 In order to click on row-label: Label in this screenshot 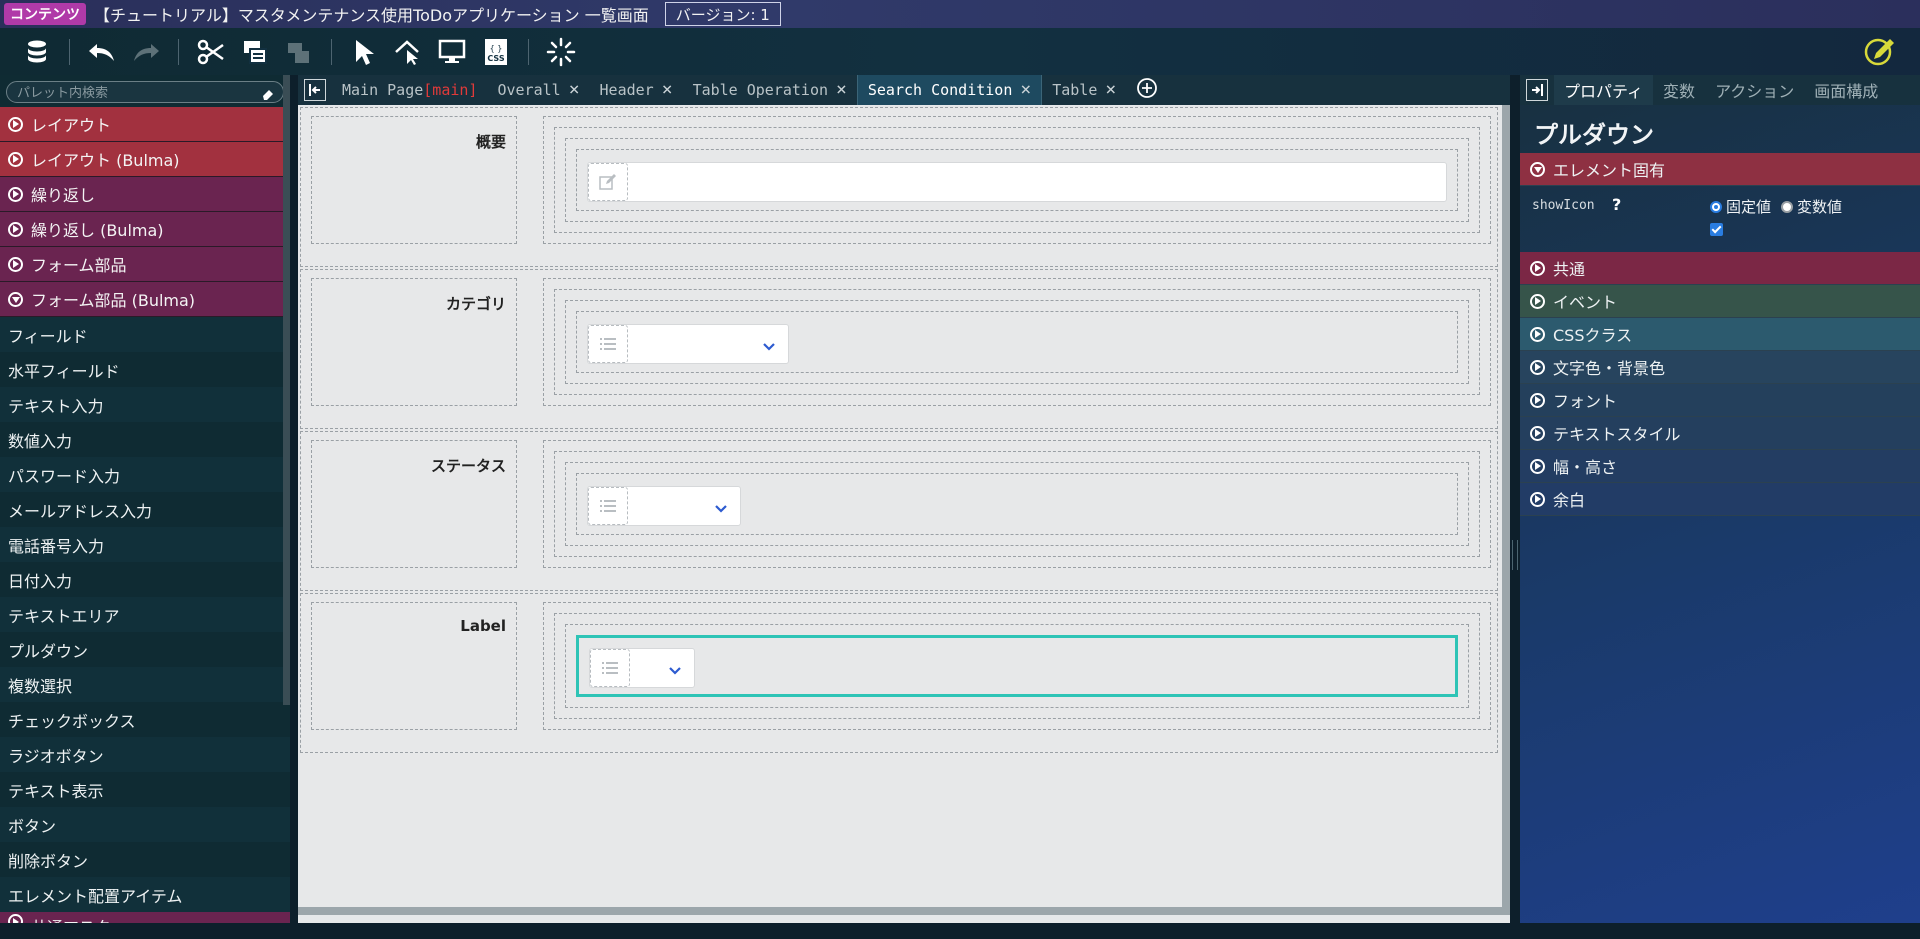, I will do `click(414, 666)`.